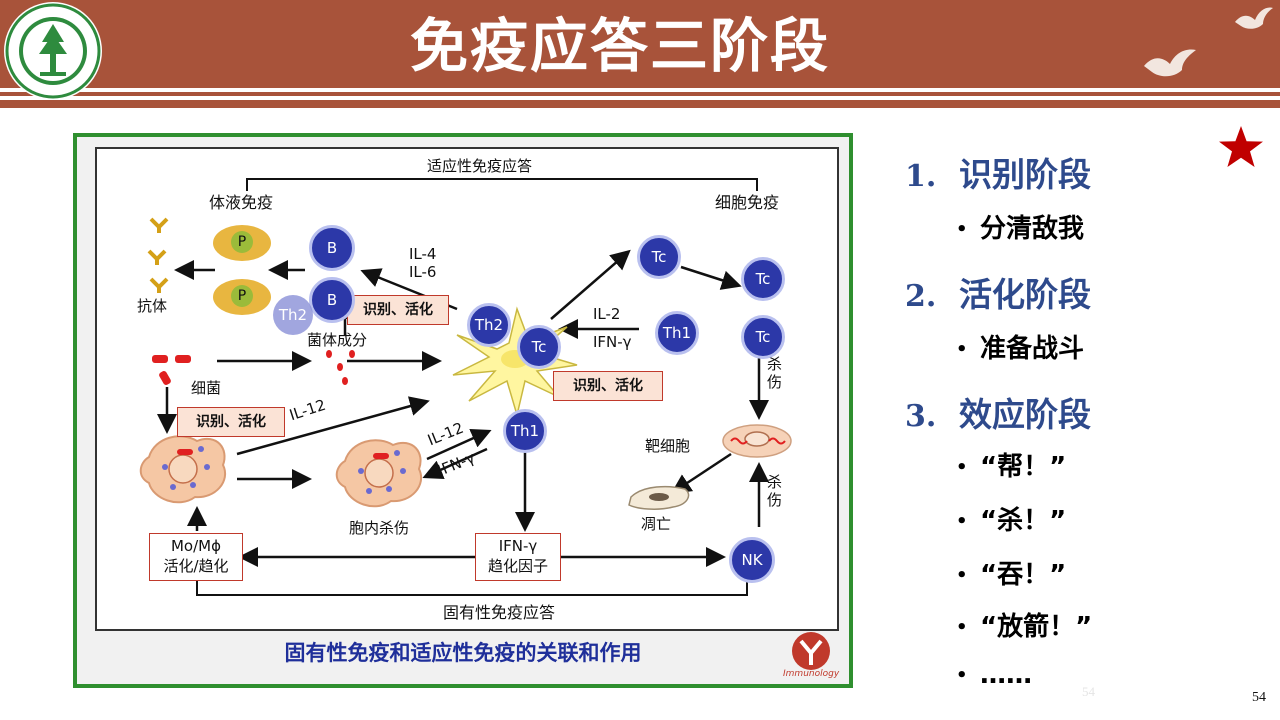  What do you see at coordinates (1036, 627) in the screenshot?
I see `bullet-text: “放箭！”` at bounding box center [1036, 627].